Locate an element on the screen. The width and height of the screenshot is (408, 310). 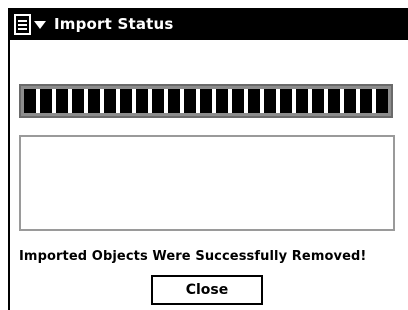
progress-fill is located at coordinates (206, 101).